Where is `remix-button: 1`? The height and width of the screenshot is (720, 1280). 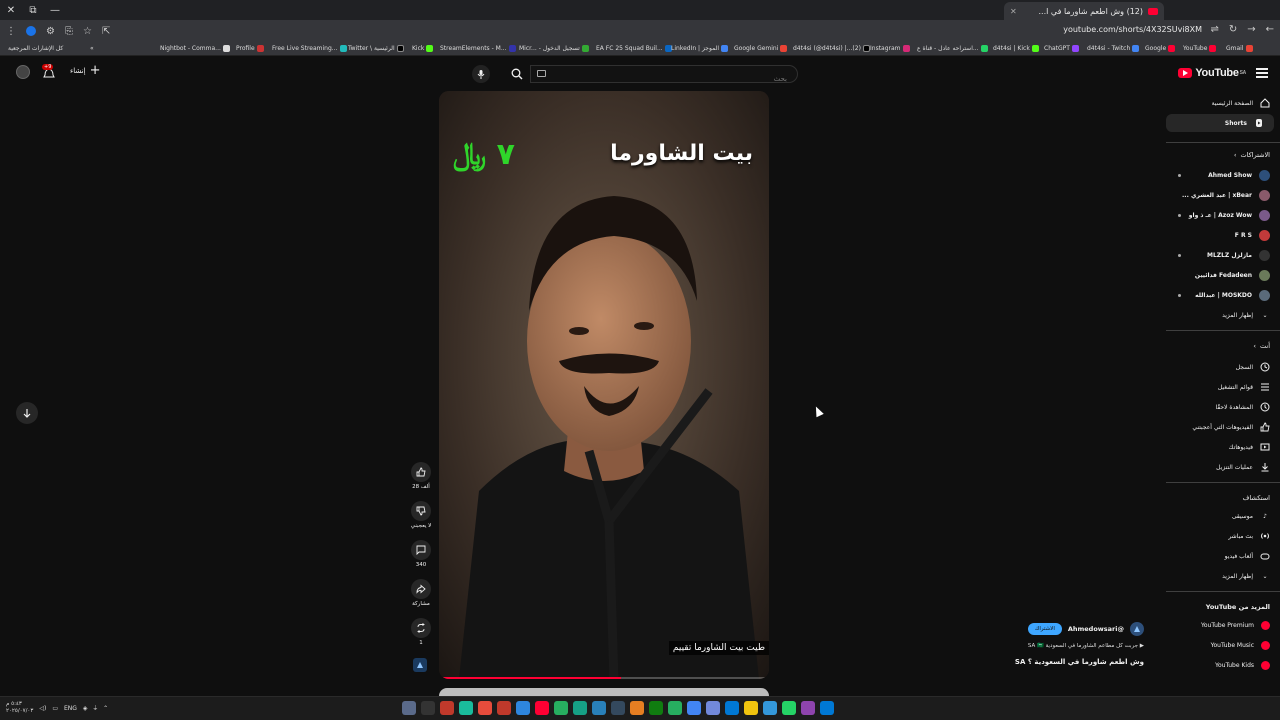 remix-button: 1 is located at coordinates (421, 632).